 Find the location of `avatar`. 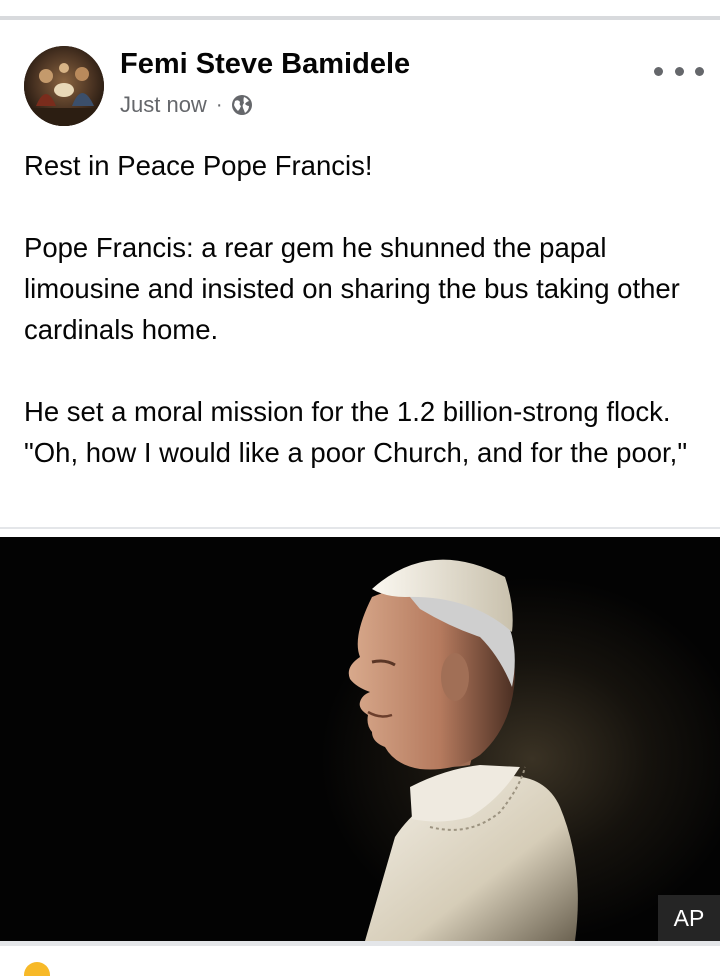

avatar is located at coordinates (64, 86).